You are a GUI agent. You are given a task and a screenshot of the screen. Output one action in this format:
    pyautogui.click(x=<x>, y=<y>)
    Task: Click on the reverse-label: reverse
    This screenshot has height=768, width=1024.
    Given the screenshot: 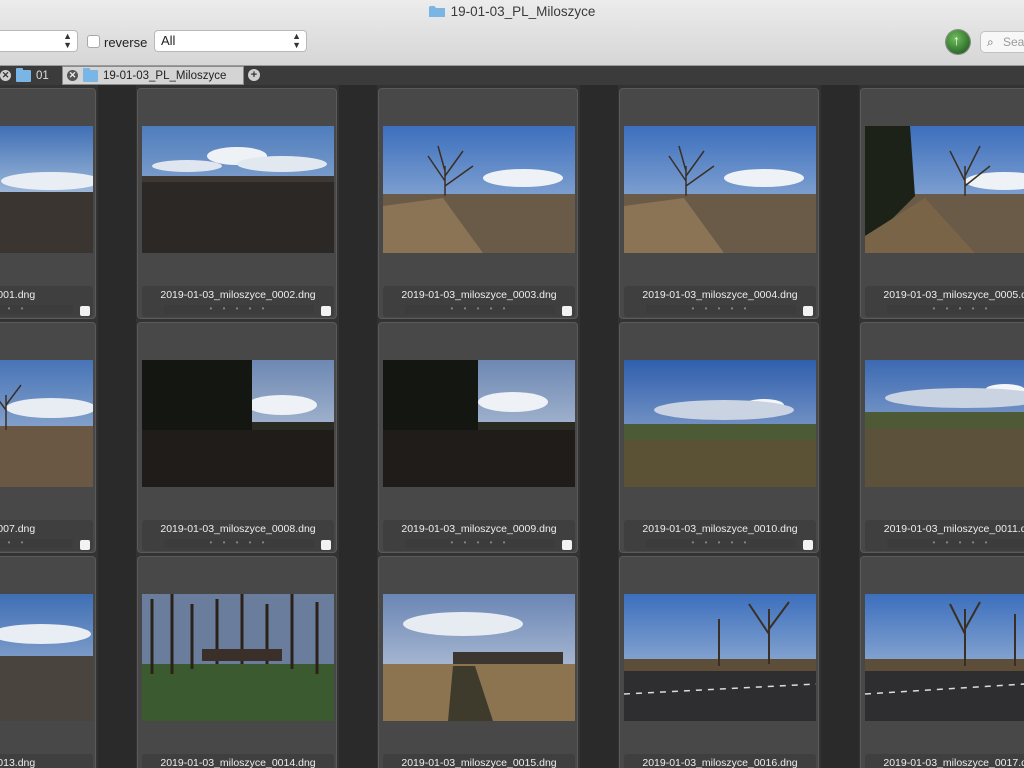 What is the action you would take?
    pyautogui.click(x=126, y=42)
    